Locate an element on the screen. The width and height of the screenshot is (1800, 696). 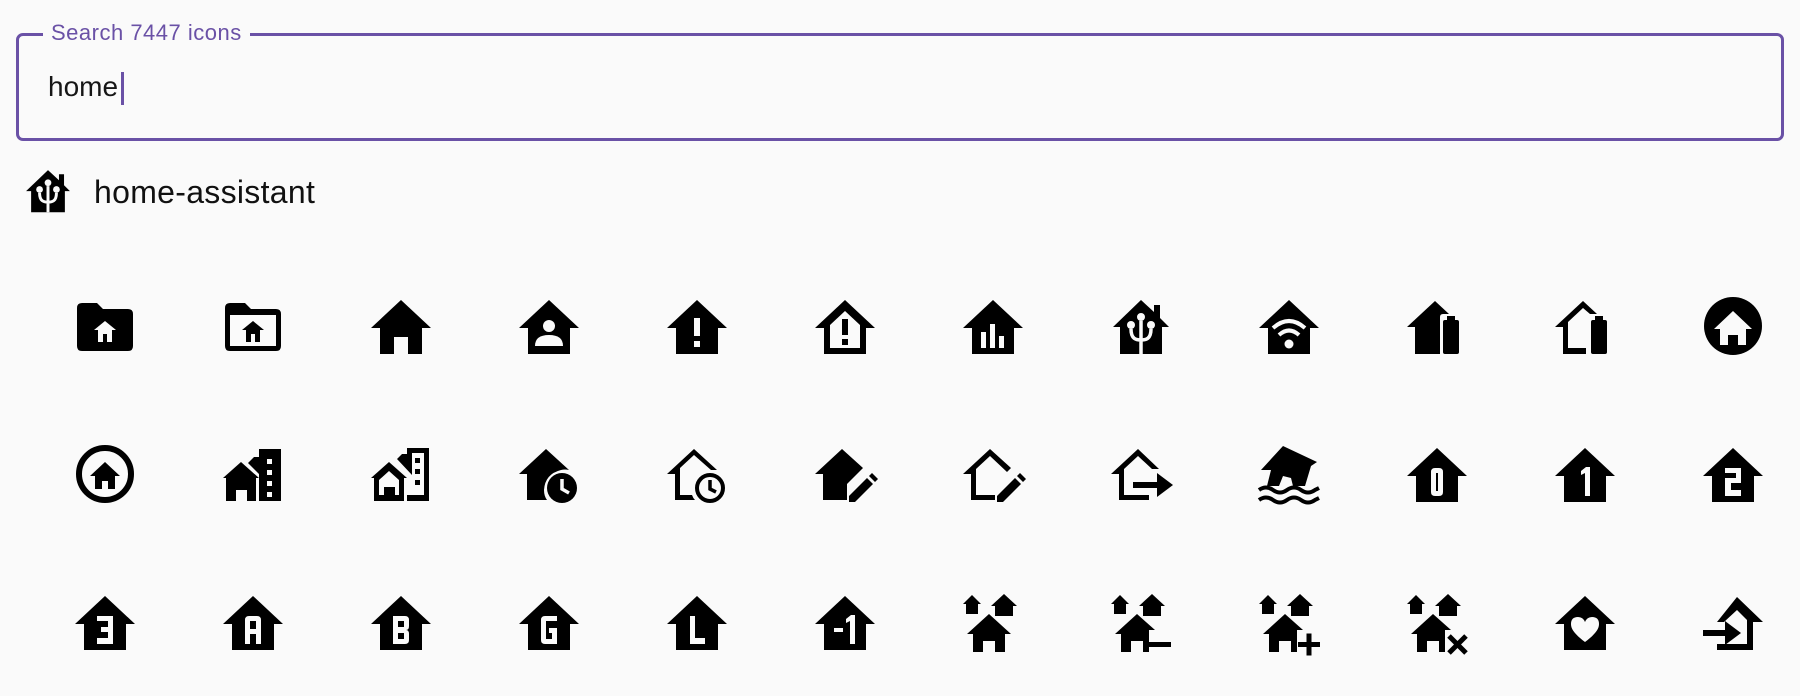
home-battery-icon is located at coordinates (1437, 326).